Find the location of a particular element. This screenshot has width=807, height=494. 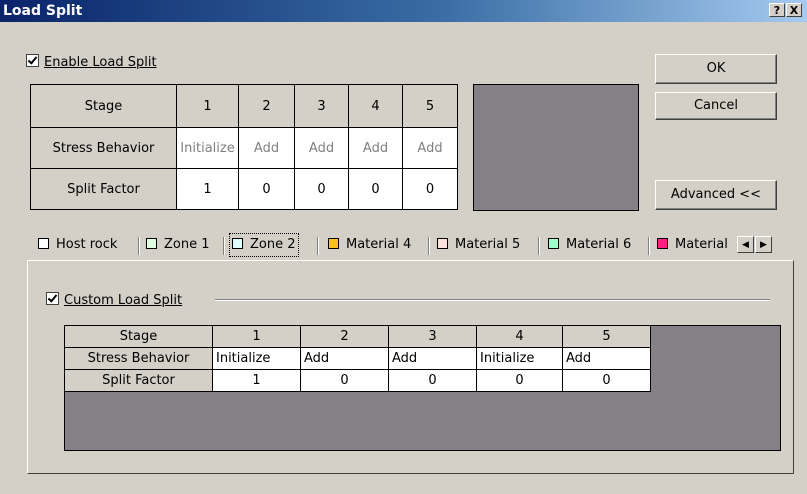

enable-load-split-checkbox: Enable Load Split is located at coordinates (91, 62).